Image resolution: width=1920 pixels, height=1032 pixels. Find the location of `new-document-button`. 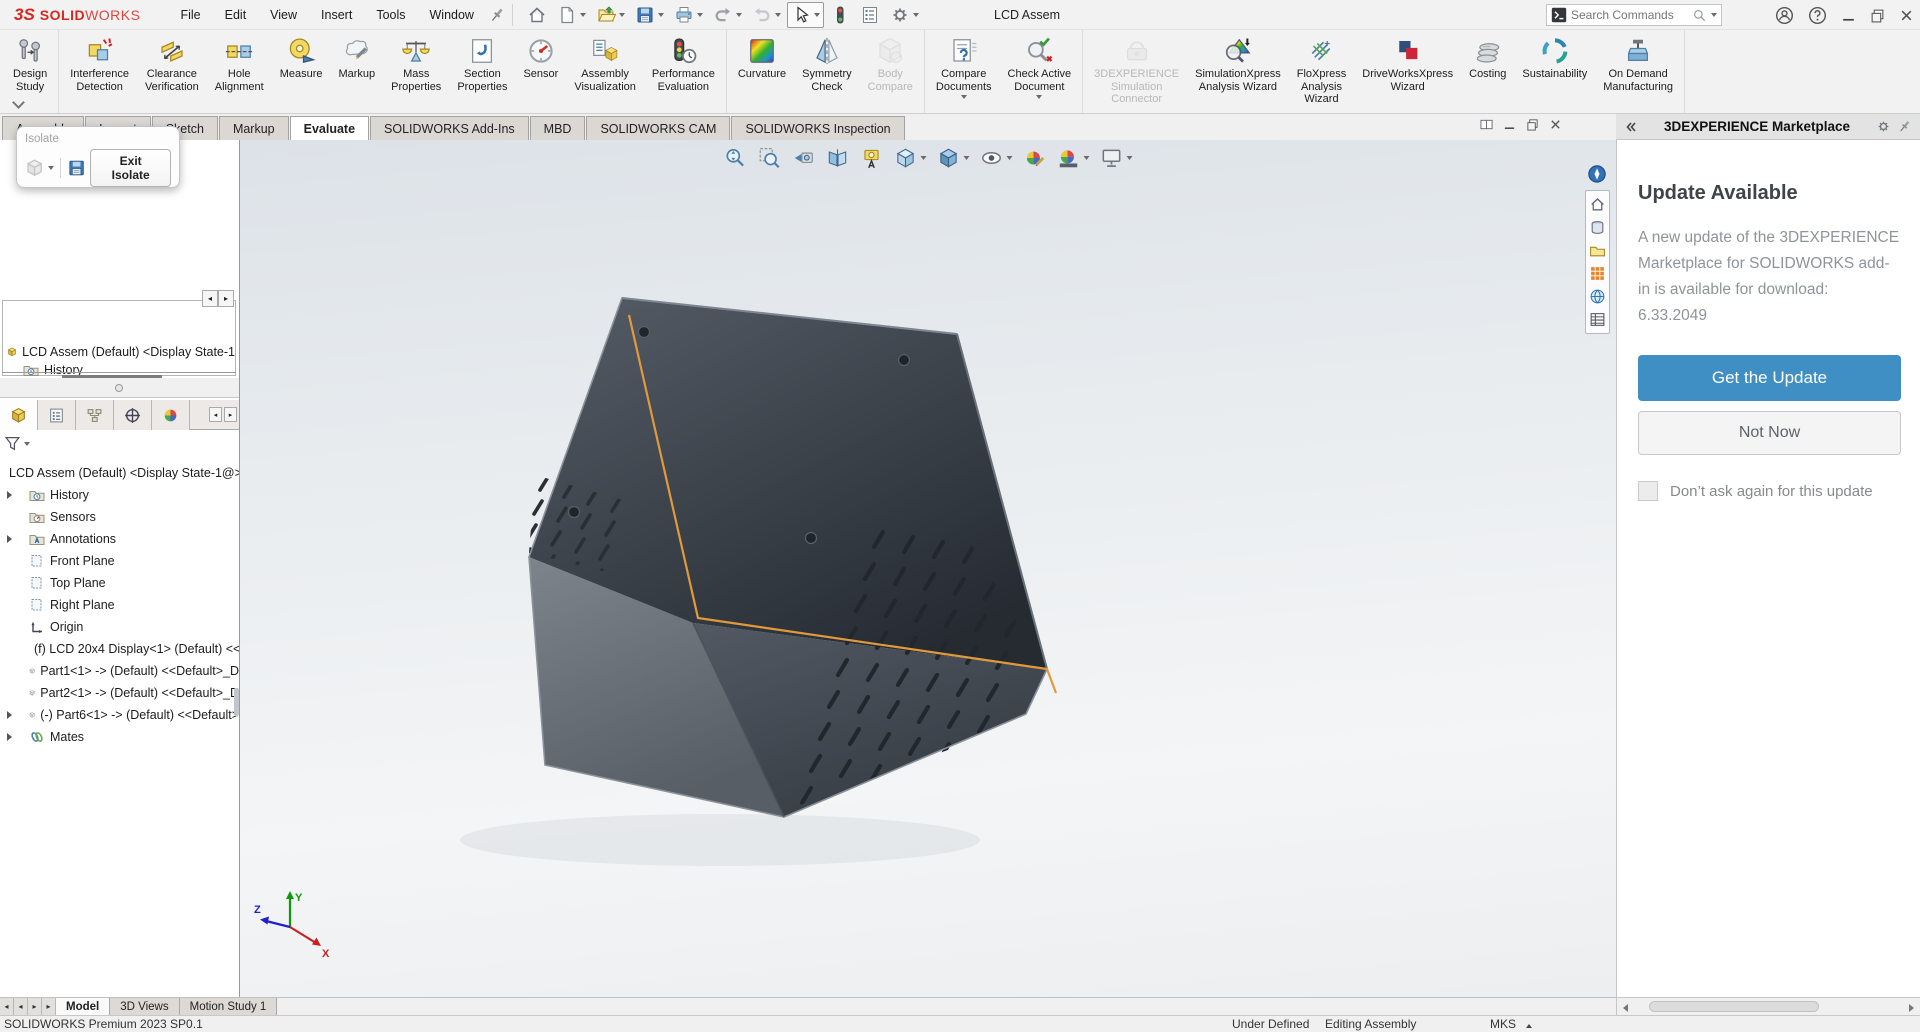

new-document-button is located at coordinates (571, 15).